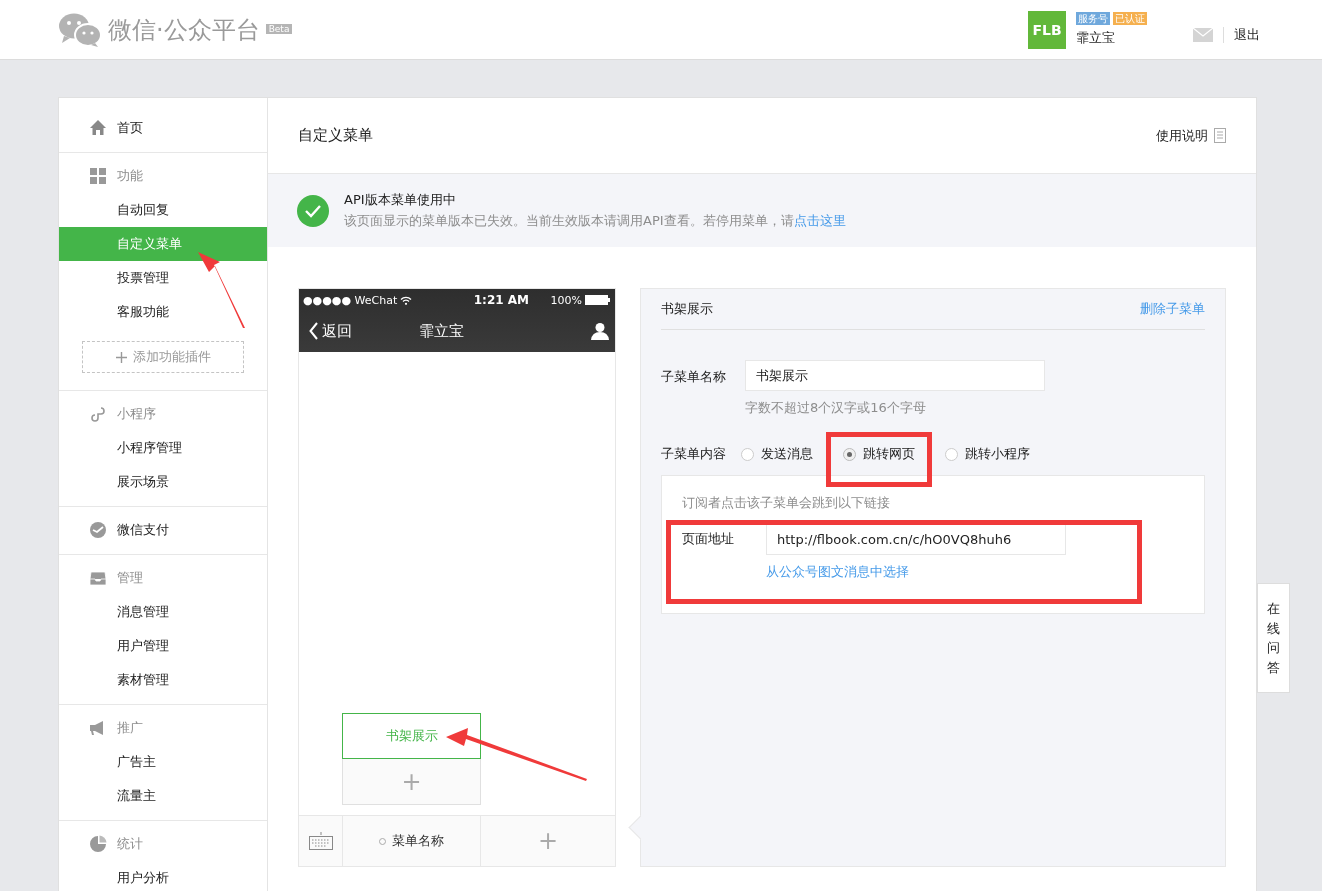  What do you see at coordinates (598, 300) in the screenshot?
I see `battery-icon` at bounding box center [598, 300].